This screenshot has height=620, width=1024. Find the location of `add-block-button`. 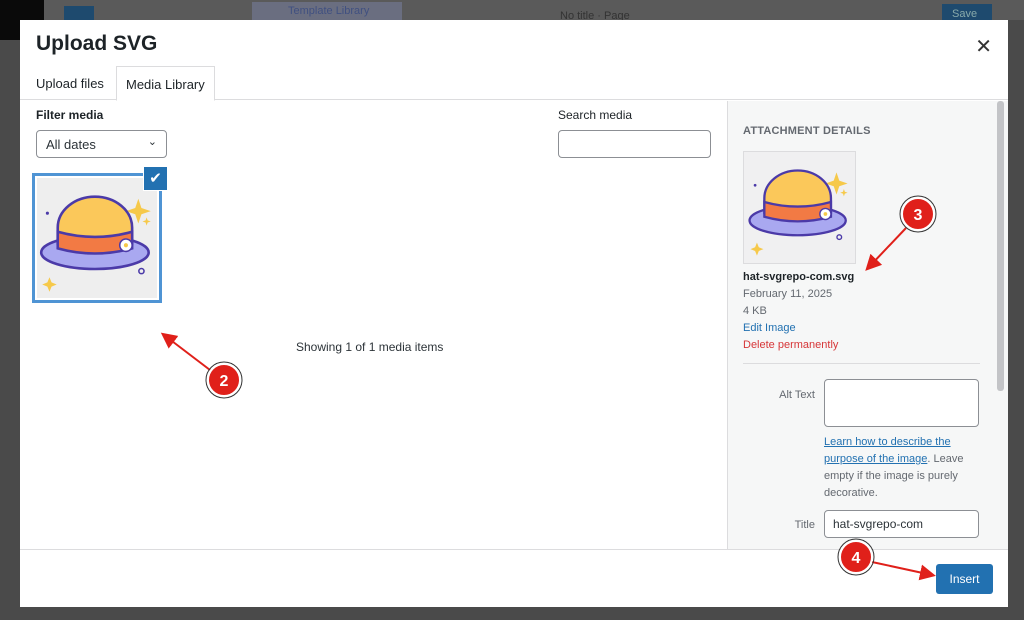

add-block-button is located at coordinates (79, 13).